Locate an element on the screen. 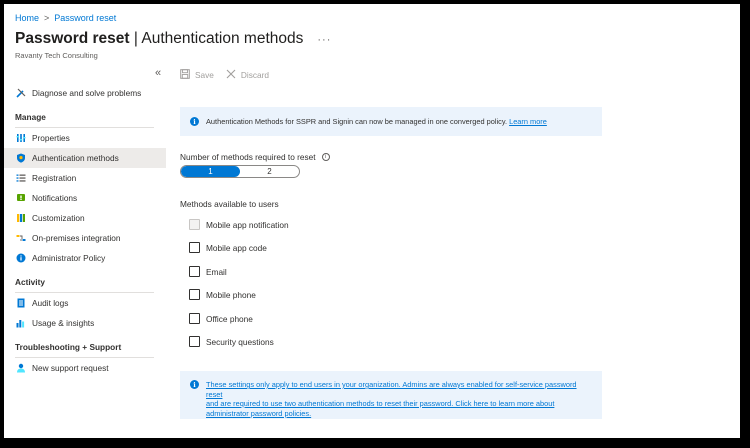 The image size is (750, 448). method-mobile-app-code: Mobile app code is located at coordinates (228, 247).